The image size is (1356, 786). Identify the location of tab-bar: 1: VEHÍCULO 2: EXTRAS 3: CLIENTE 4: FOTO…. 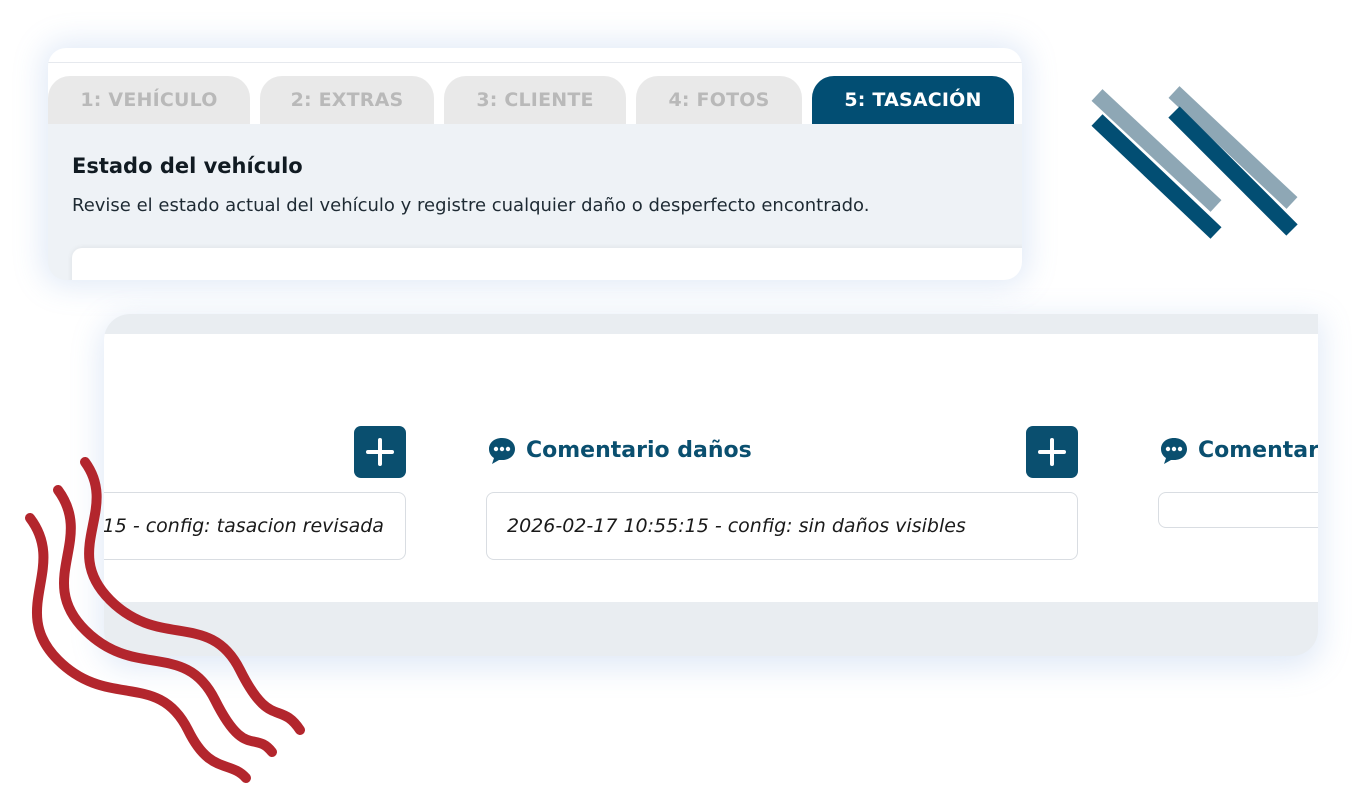
(535, 86).